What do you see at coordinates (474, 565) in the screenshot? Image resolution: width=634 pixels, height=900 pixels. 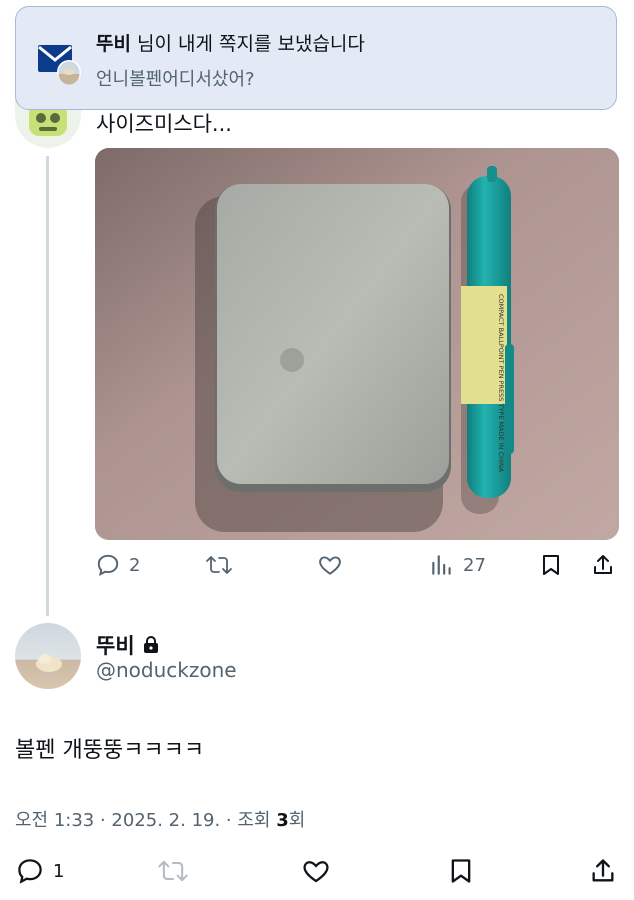 I see `views-count: 27` at bounding box center [474, 565].